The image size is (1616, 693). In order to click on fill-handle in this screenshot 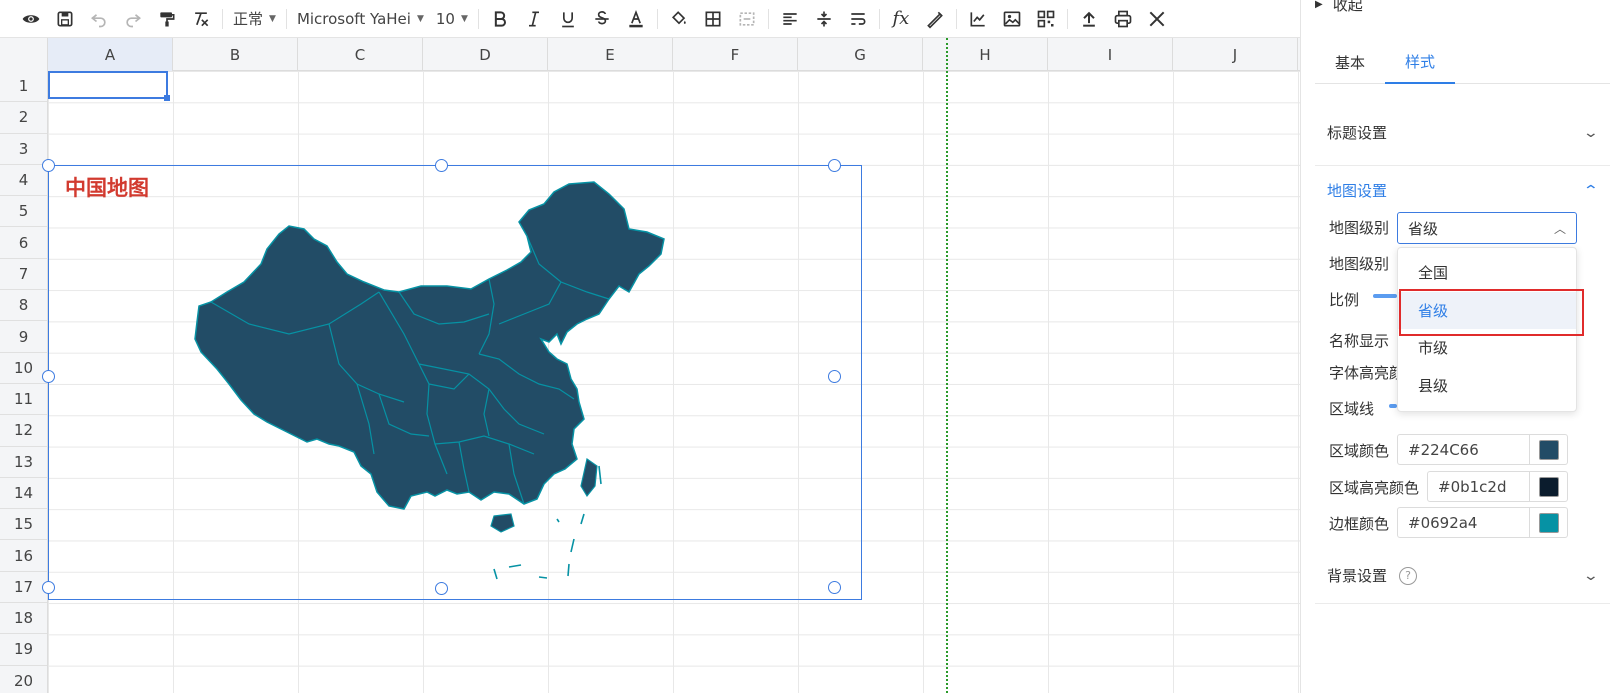, I will do `click(167, 98)`.